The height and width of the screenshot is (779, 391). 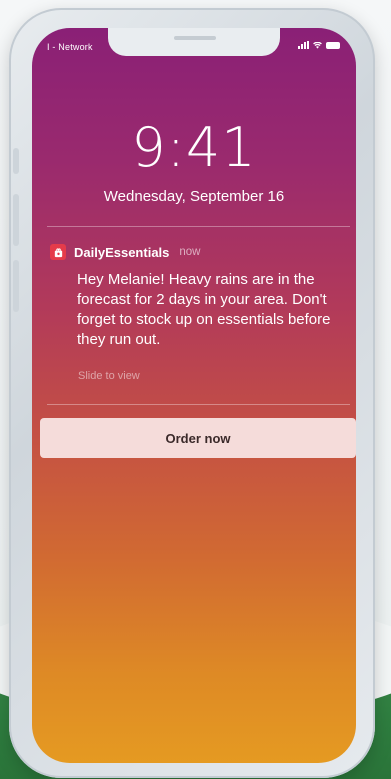 What do you see at coordinates (195, 38) in the screenshot?
I see `speaker-grille` at bounding box center [195, 38].